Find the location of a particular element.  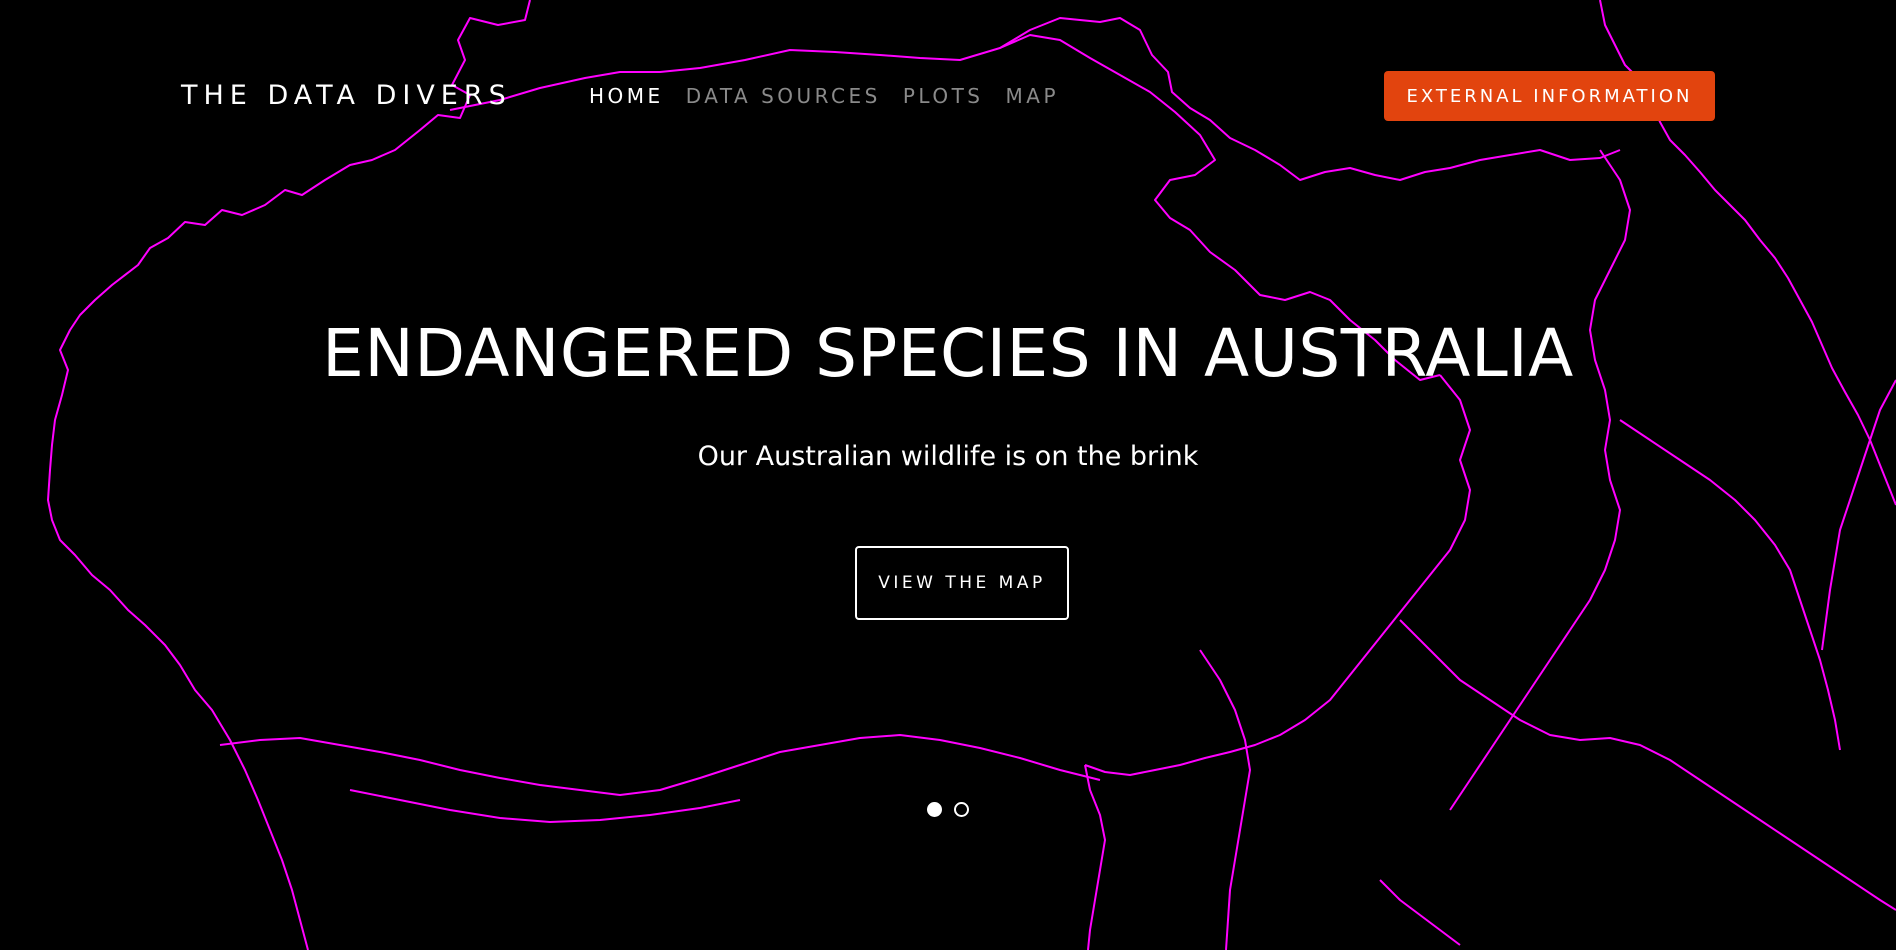

brand-logo: THE DATA DIVERS is located at coordinates (346, 95).